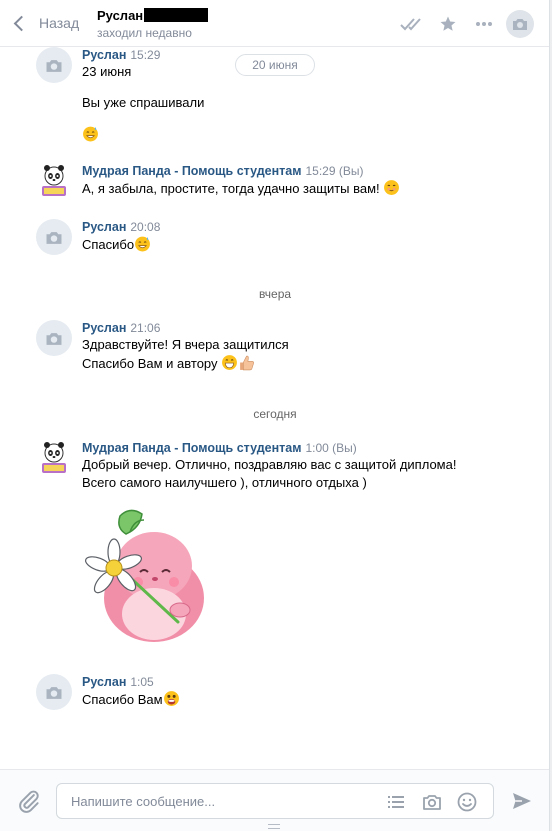  I want to click on more-button, so click(484, 24).